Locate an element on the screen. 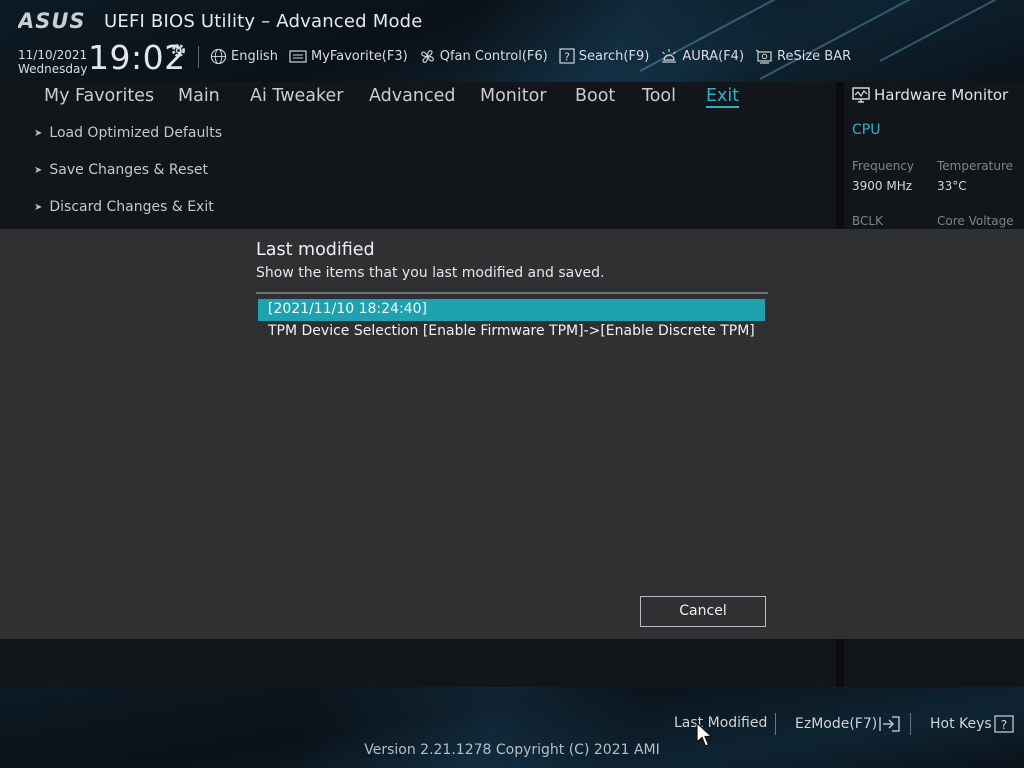 Image resolution: width=1024 pixels, height=768 pixels. tab-exit: Exit is located at coordinates (723, 97).